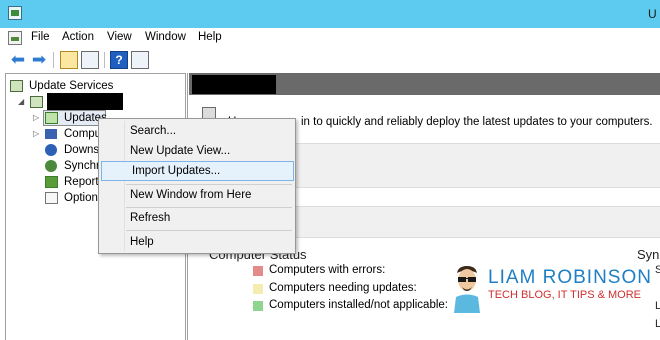 The width and height of the screenshot is (660, 340). Describe the element at coordinates (16, 86) in the screenshot. I see `update-services-icon` at that location.